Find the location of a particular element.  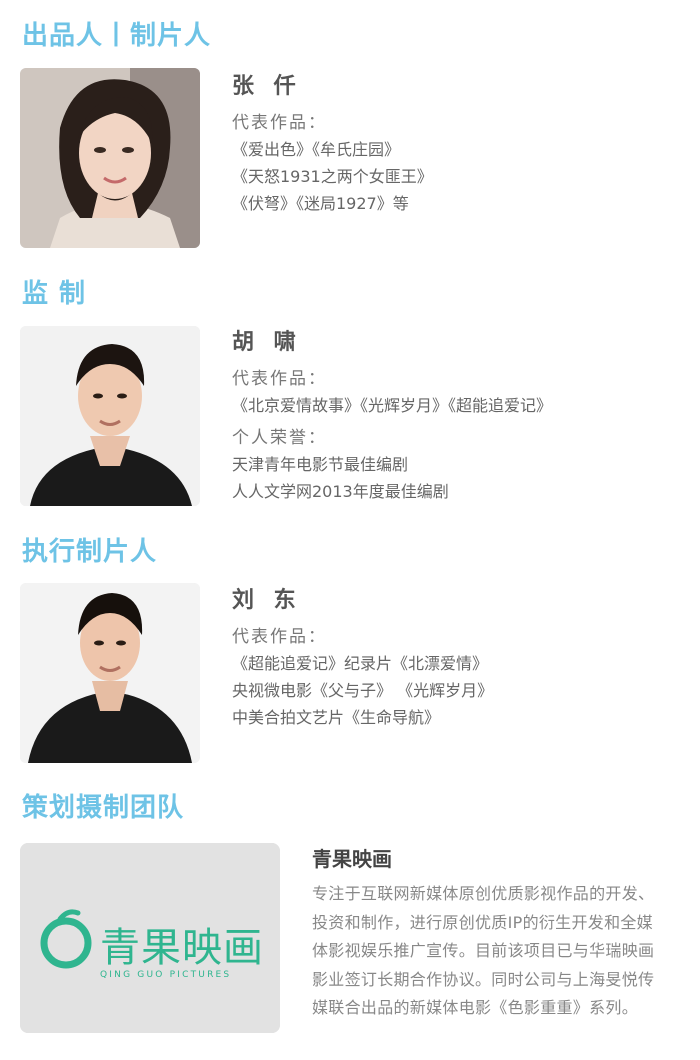

works-line: 央视微电影《父与子》 《光辉岁月》 is located at coordinates (363, 690).